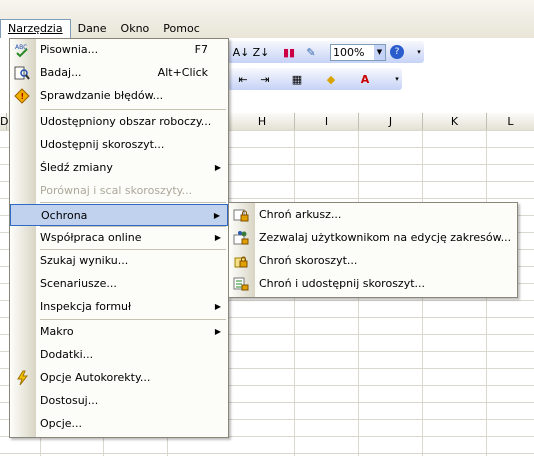  What do you see at coordinates (289, 52) in the screenshot?
I see `chart-wizard-icon: ▮▮` at bounding box center [289, 52].